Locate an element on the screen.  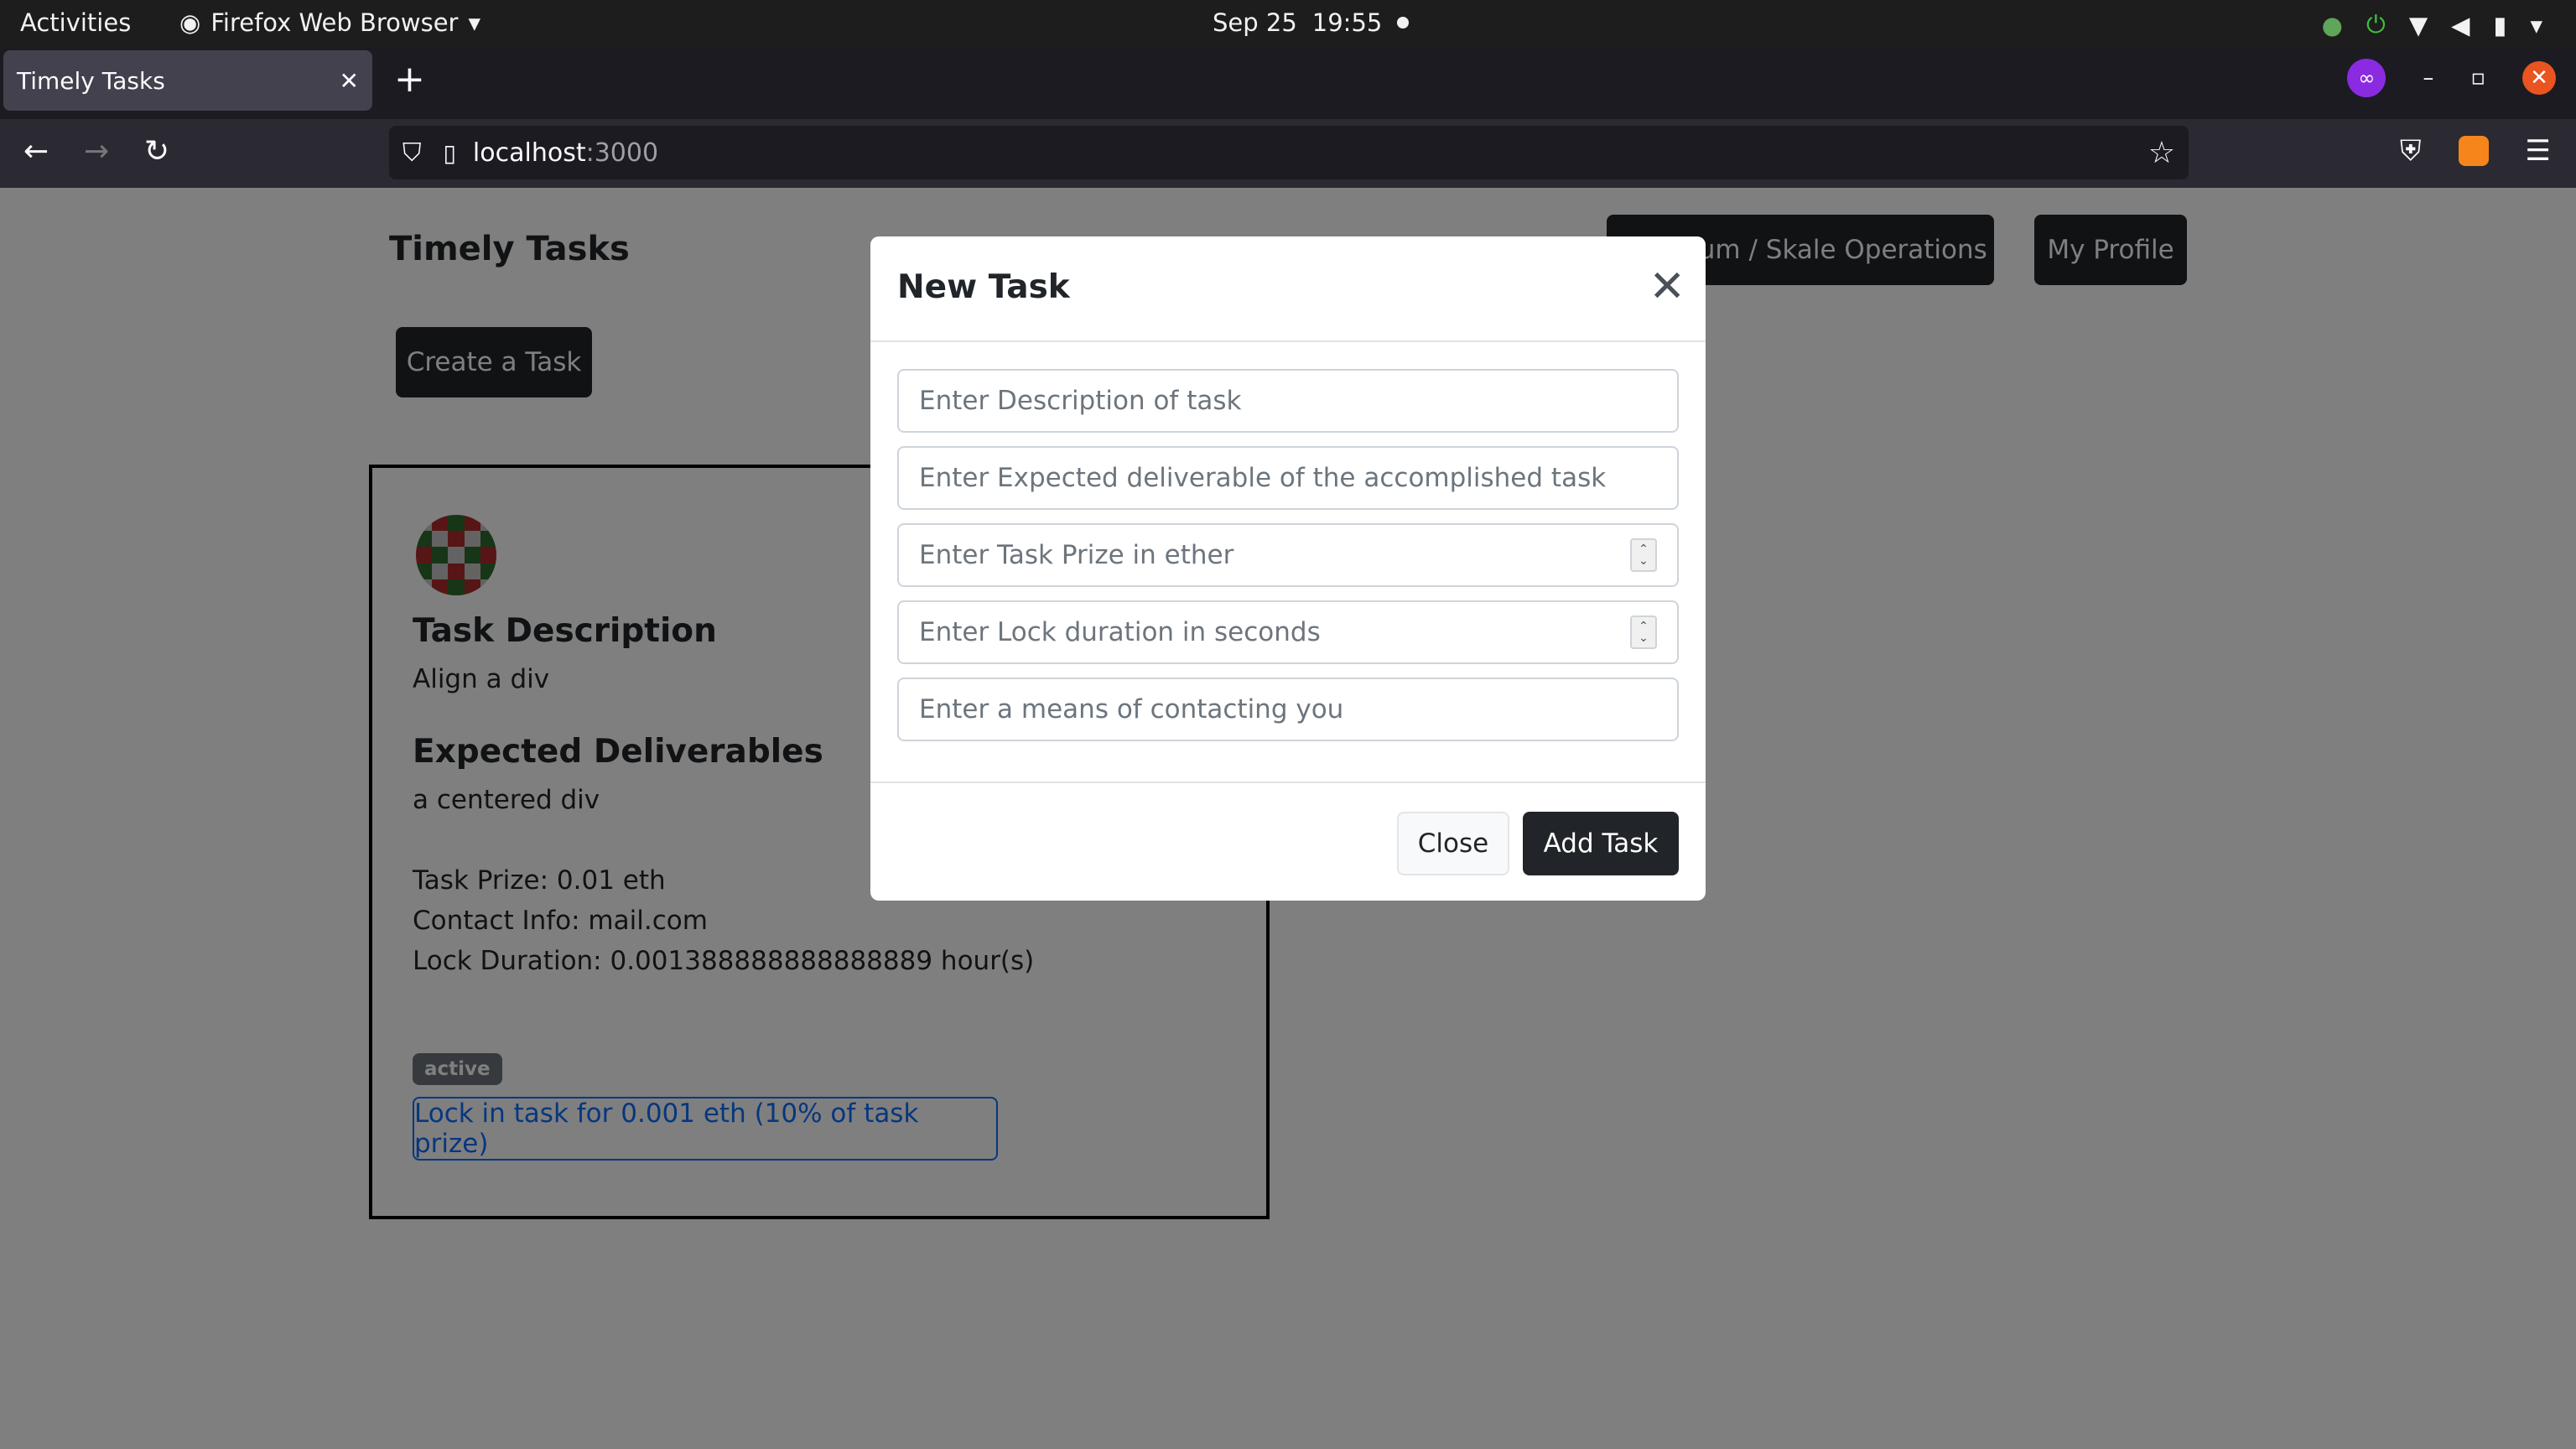
notification-dot-icon is located at coordinates (1403, 23).